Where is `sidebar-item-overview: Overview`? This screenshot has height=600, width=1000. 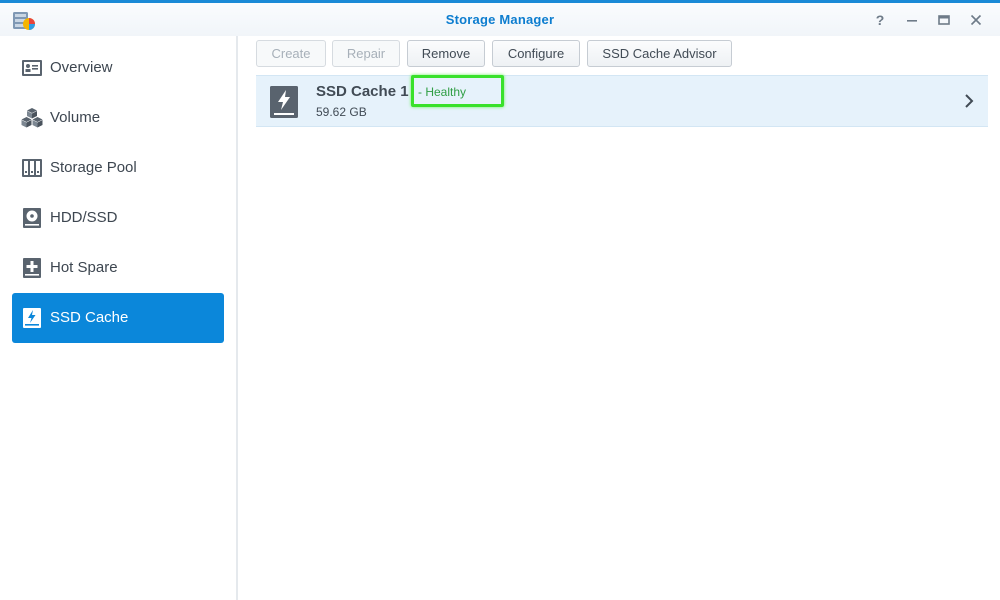
sidebar-item-overview: Overview is located at coordinates (118, 68).